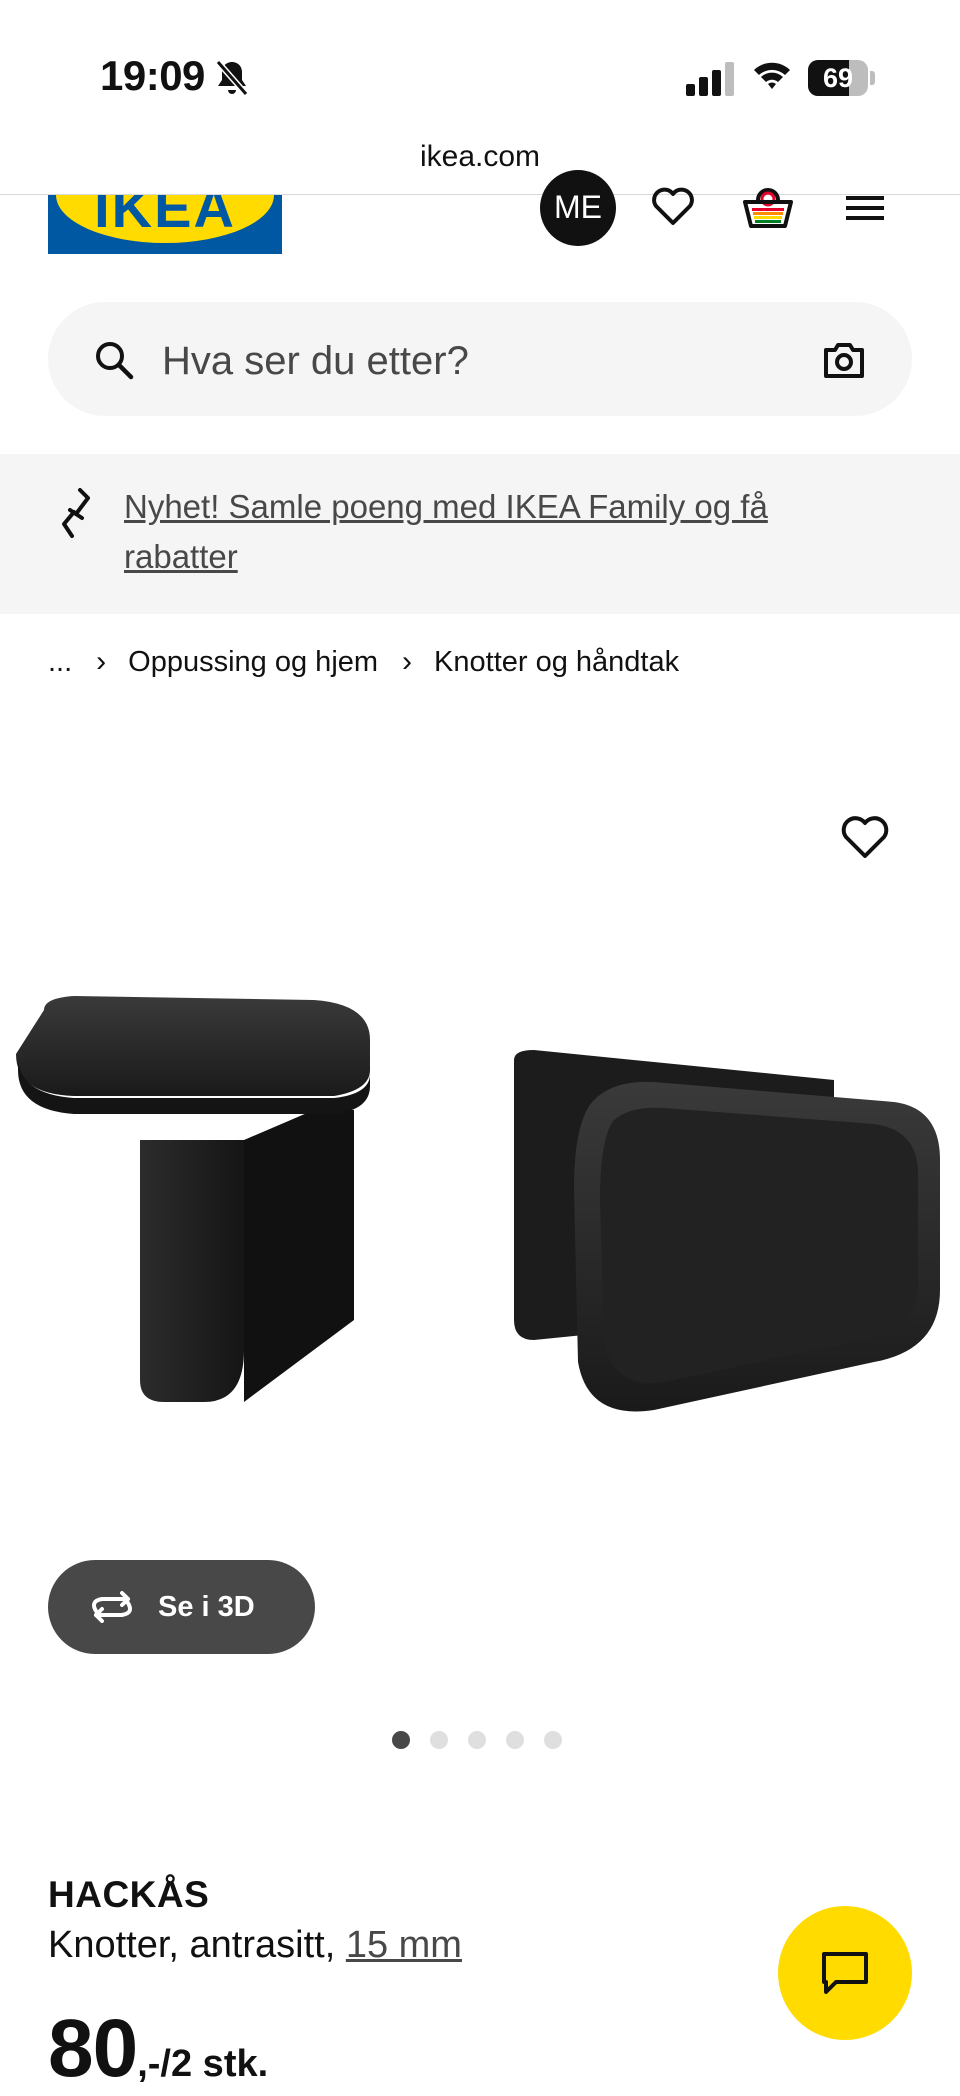  Describe the element at coordinates (253, 662) in the screenshot. I see `breadcrumb-item: Oppussing og hjem` at that location.